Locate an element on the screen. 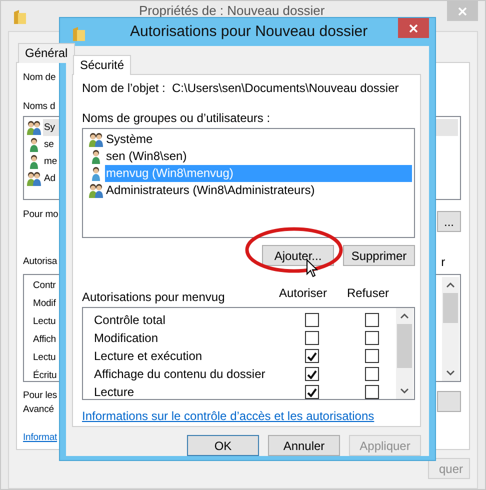 The image size is (486, 490). dialog-button: Annuler is located at coordinates (304, 445).